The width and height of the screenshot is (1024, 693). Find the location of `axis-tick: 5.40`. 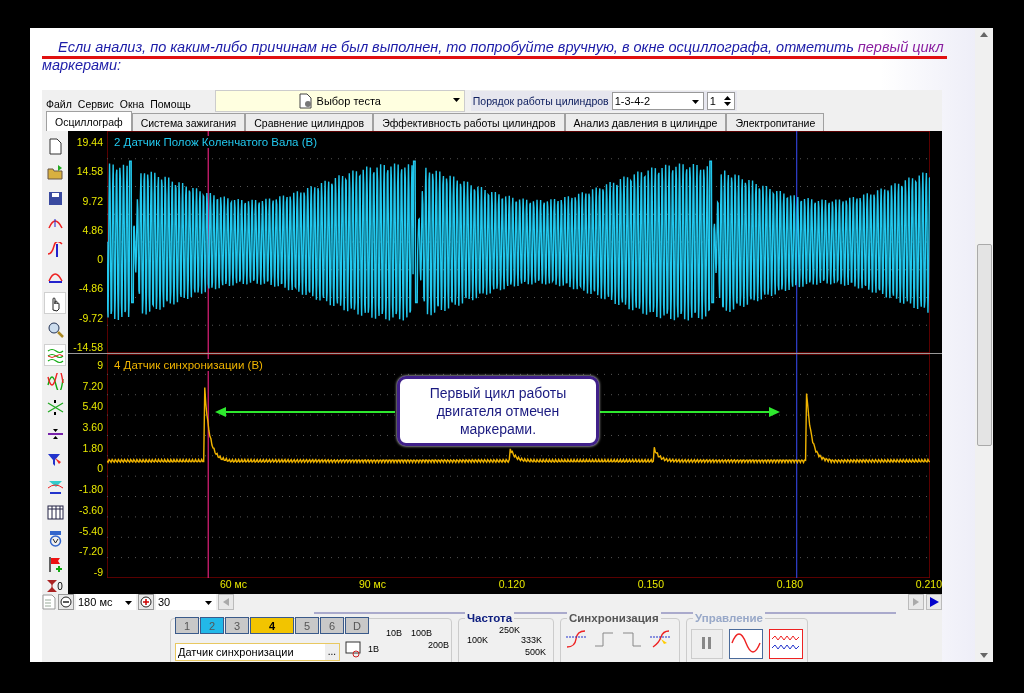

axis-tick: 5.40 is located at coordinates (92, 407).